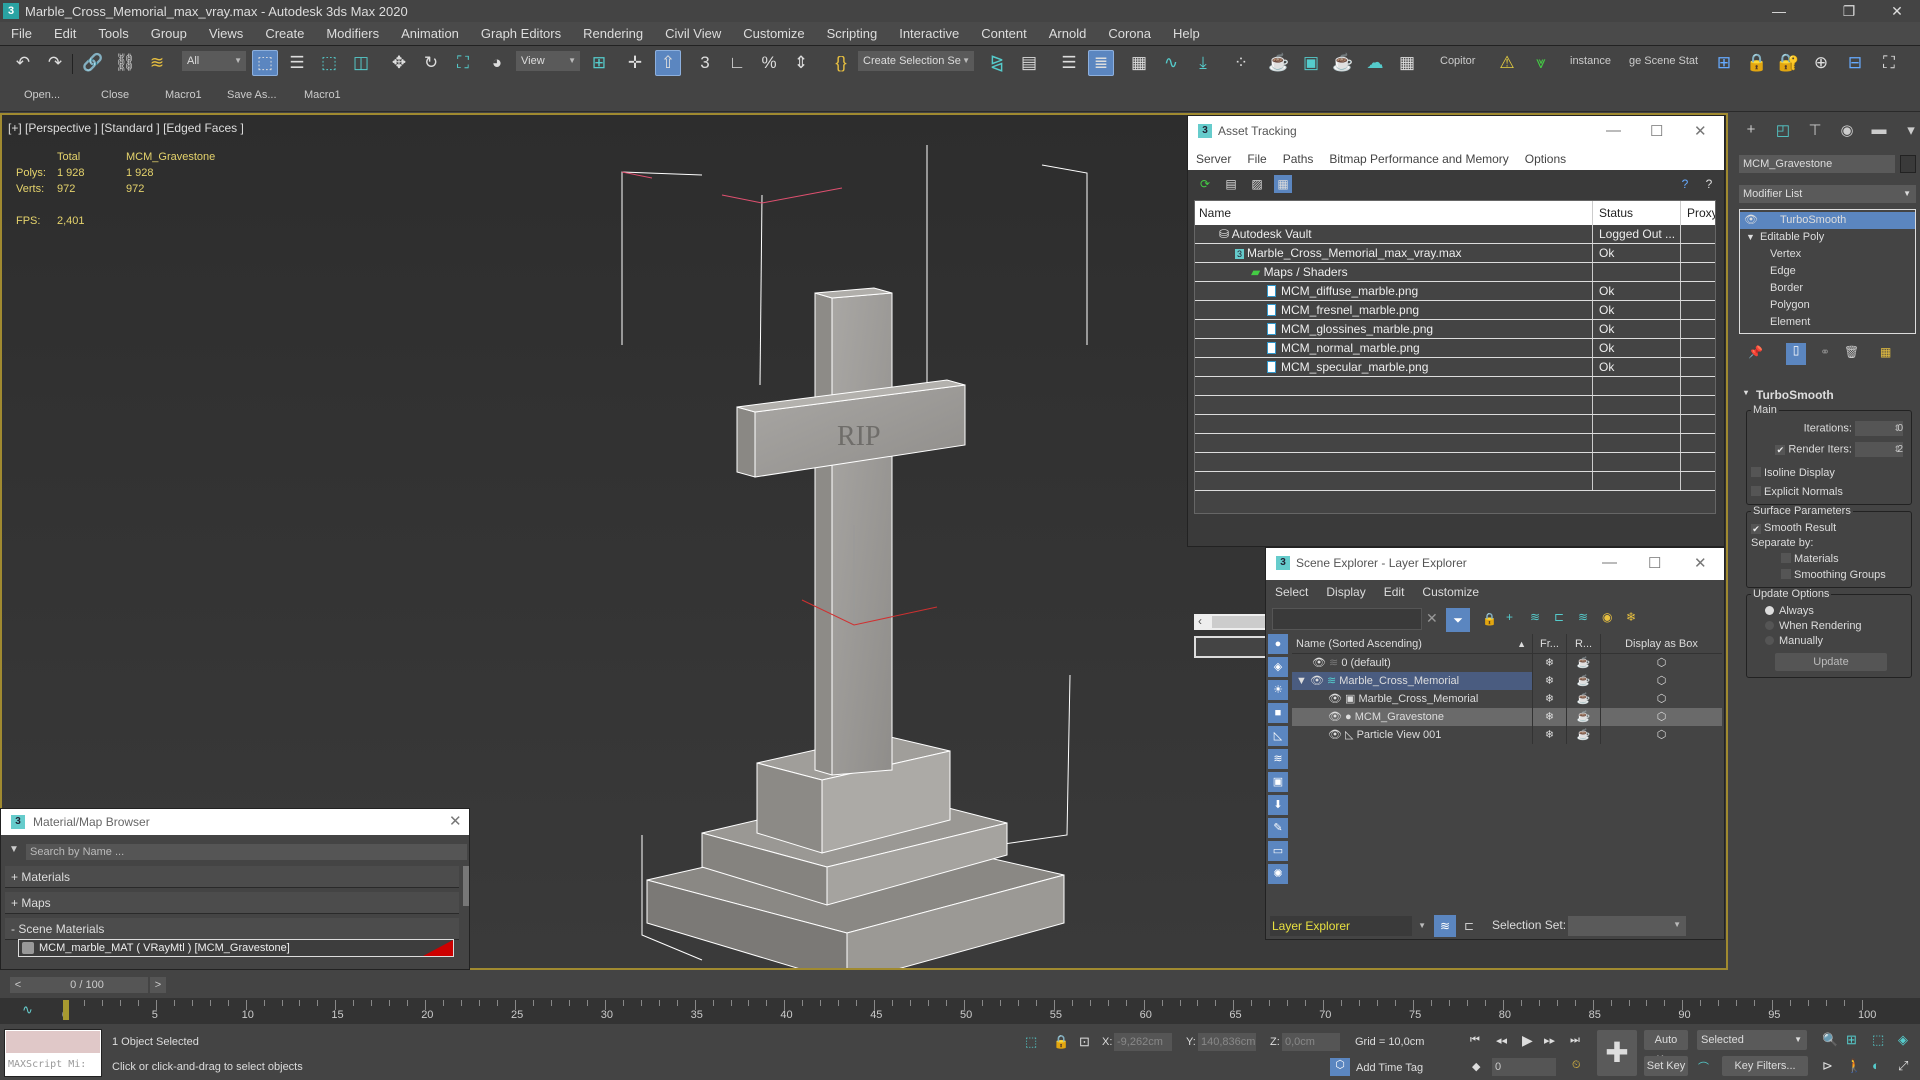 The height and width of the screenshot is (1080, 1920). Describe the element at coordinates (1827, 271) in the screenshot. I see `stack-item-edge: Edge` at that location.